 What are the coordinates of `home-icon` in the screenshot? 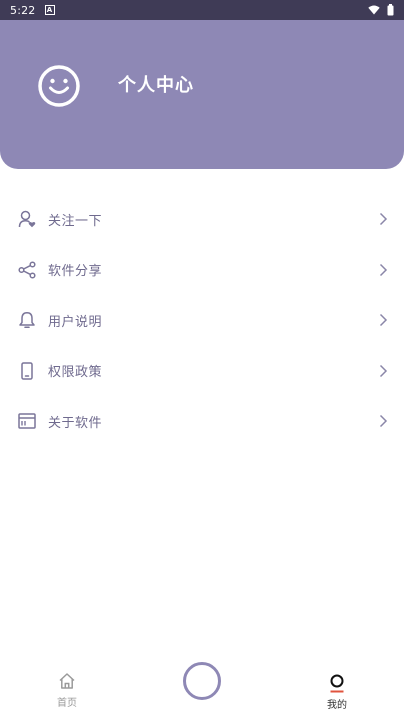 It's located at (67, 681).